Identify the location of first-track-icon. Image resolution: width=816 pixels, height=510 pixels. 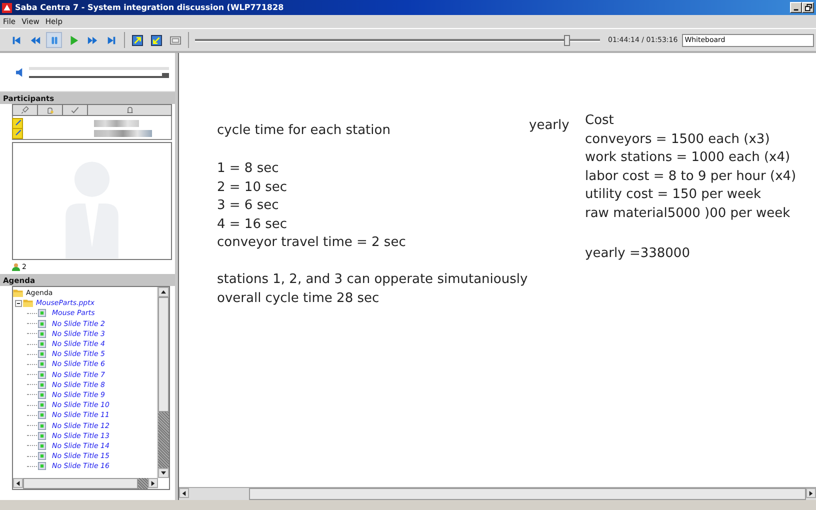
(16, 40).